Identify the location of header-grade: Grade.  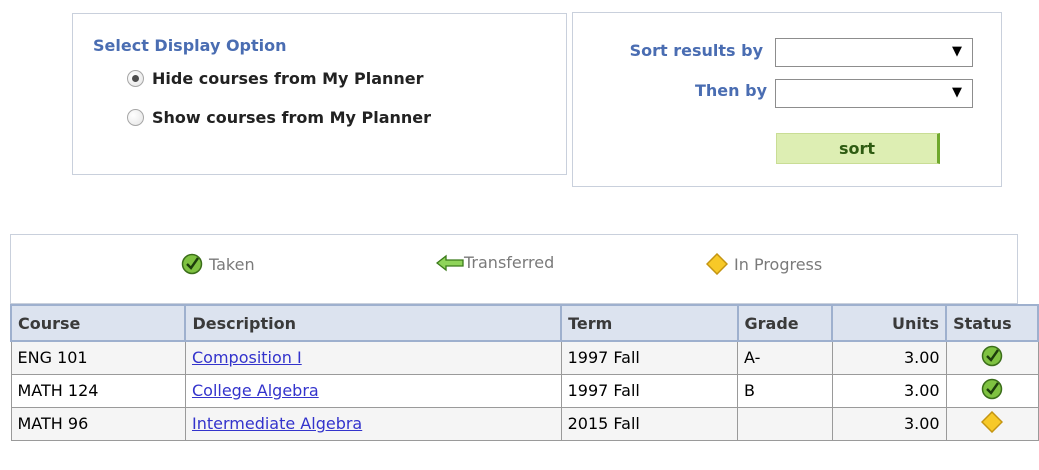
(785, 323).